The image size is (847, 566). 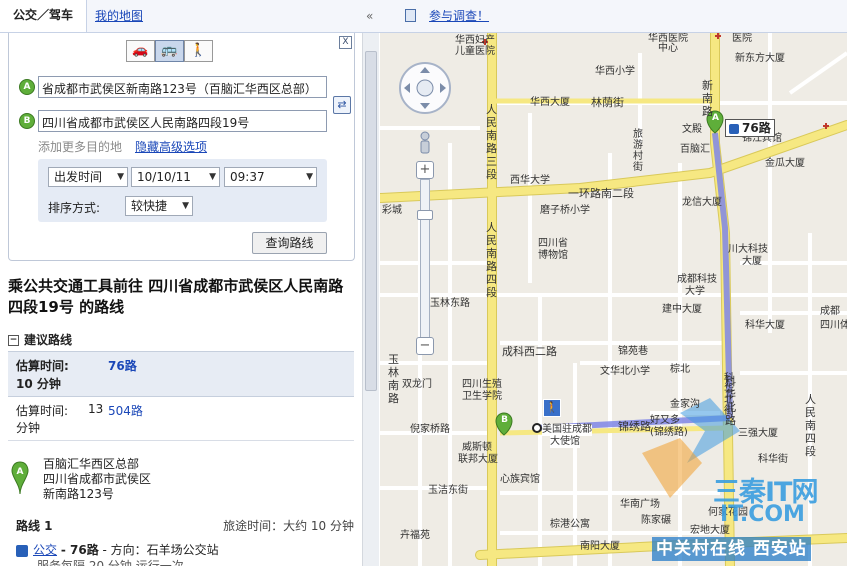 I want to click on route-time-value: 13, so click(x=96, y=409).